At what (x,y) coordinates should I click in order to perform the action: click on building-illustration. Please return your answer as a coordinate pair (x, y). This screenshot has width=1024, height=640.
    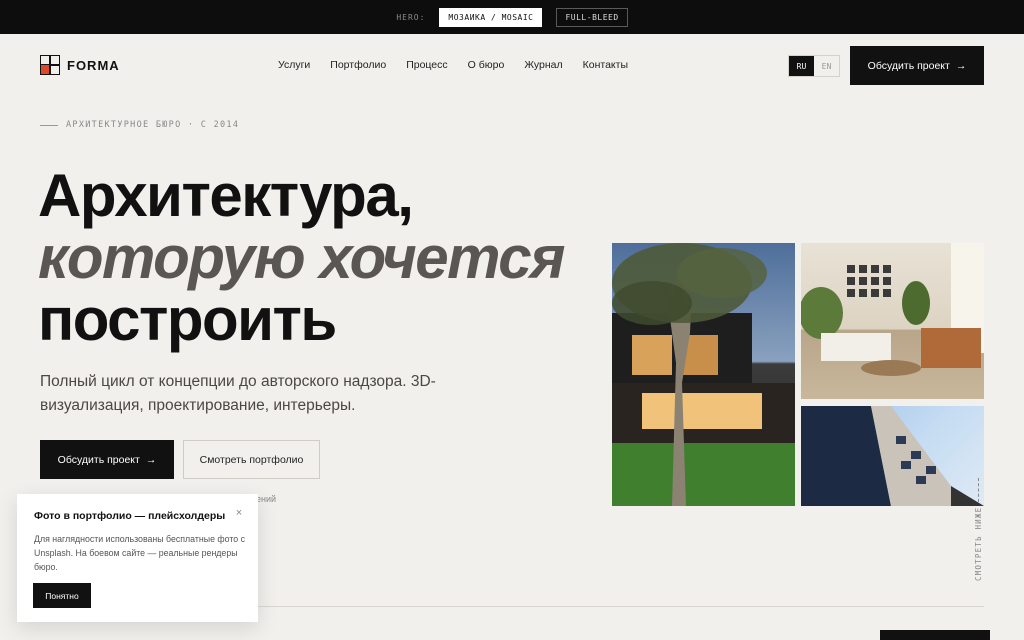
    Looking at the image, I should click on (892, 456).